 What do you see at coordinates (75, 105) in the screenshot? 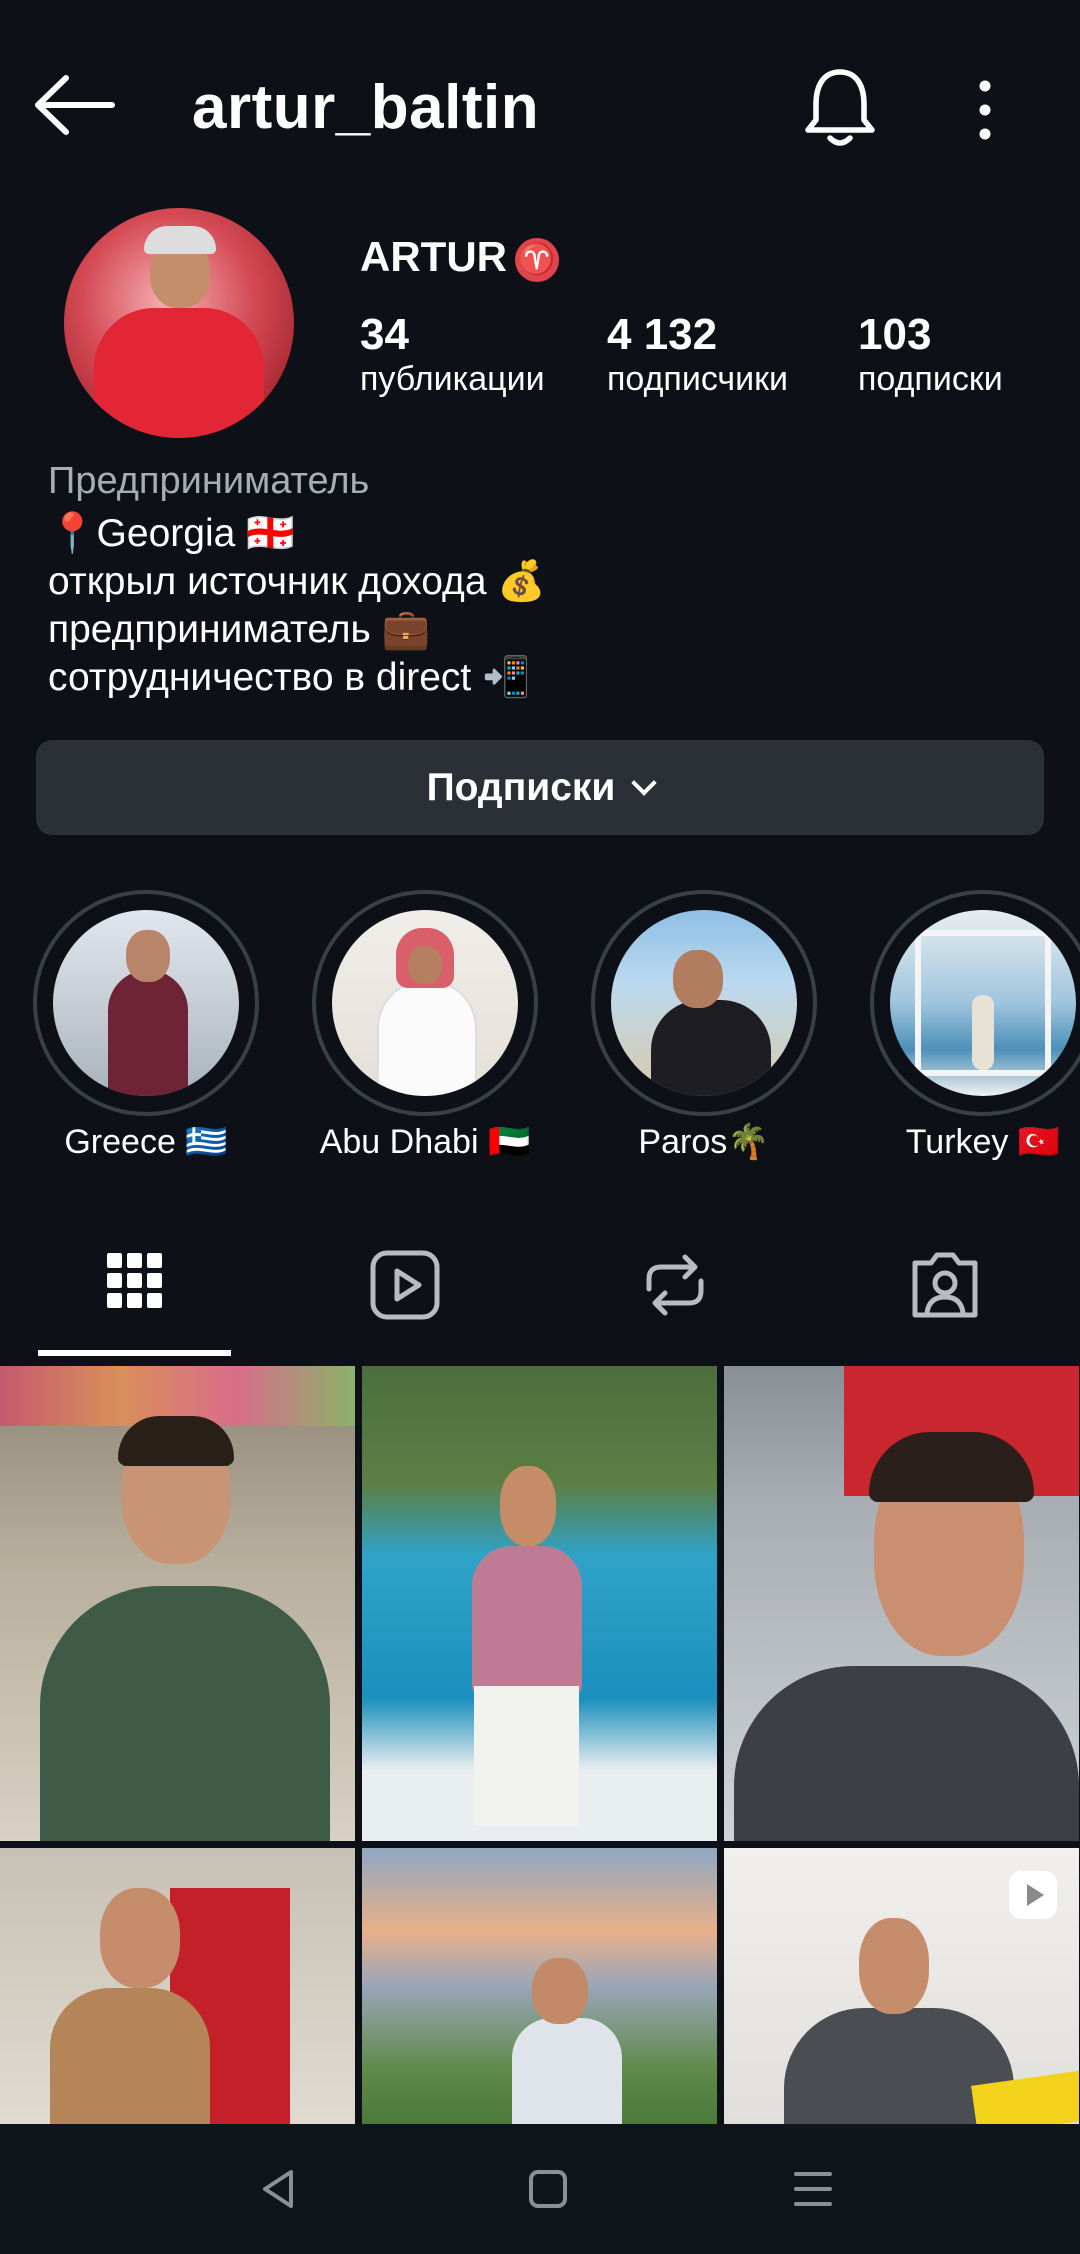
I see `back-arrow-icon` at bounding box center [75, 105].